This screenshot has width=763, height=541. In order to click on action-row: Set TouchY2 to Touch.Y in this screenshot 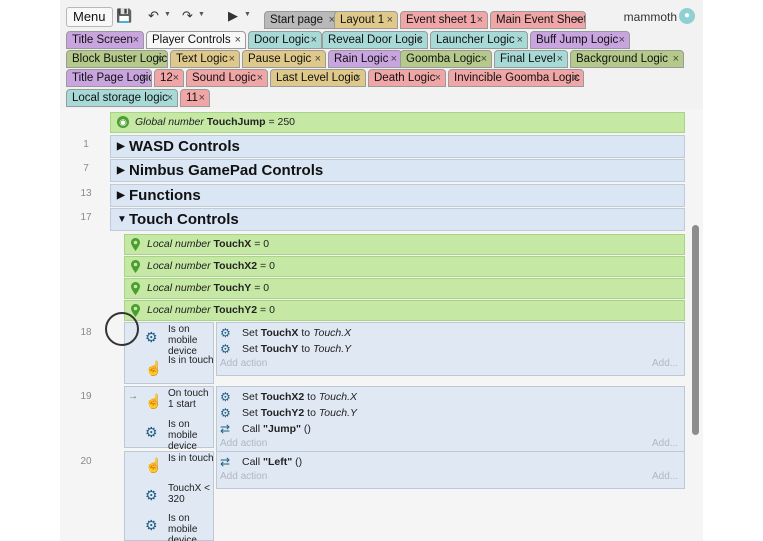, I will do `click(299, 413)`.